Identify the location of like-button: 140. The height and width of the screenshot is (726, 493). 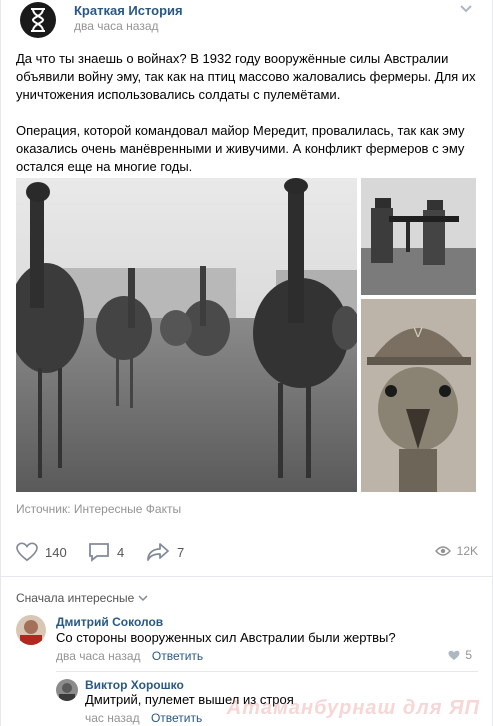
(41, 552).